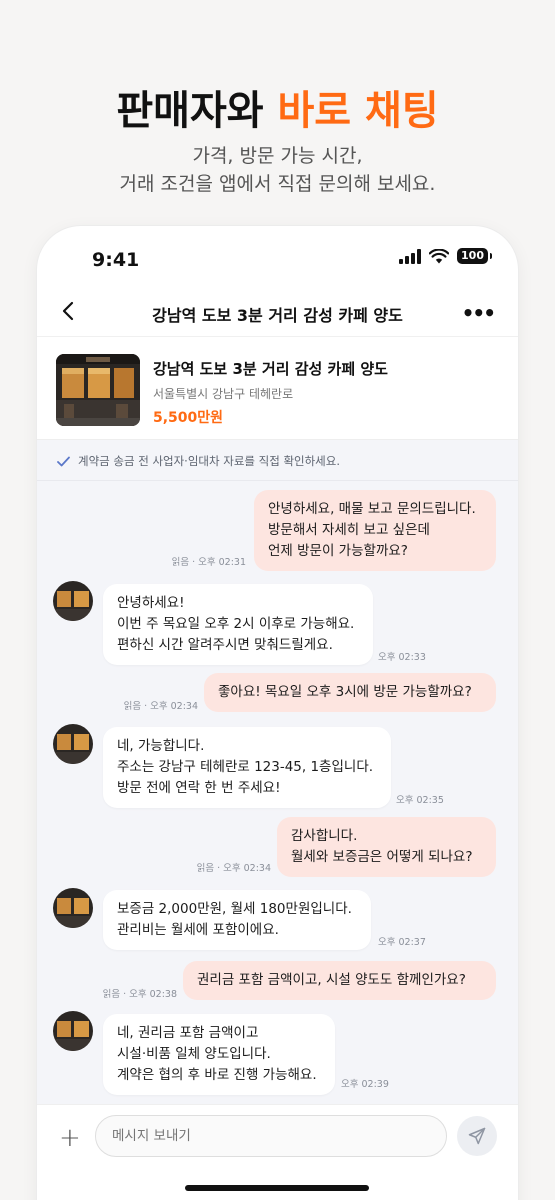 The image size is (555, 1200). What do you see at coordinates (270, 369) in the screenshot?
I see `listing-title: 강남역 도보 3분 거리 감성 카페 양도` at bounding box center [270, 369].